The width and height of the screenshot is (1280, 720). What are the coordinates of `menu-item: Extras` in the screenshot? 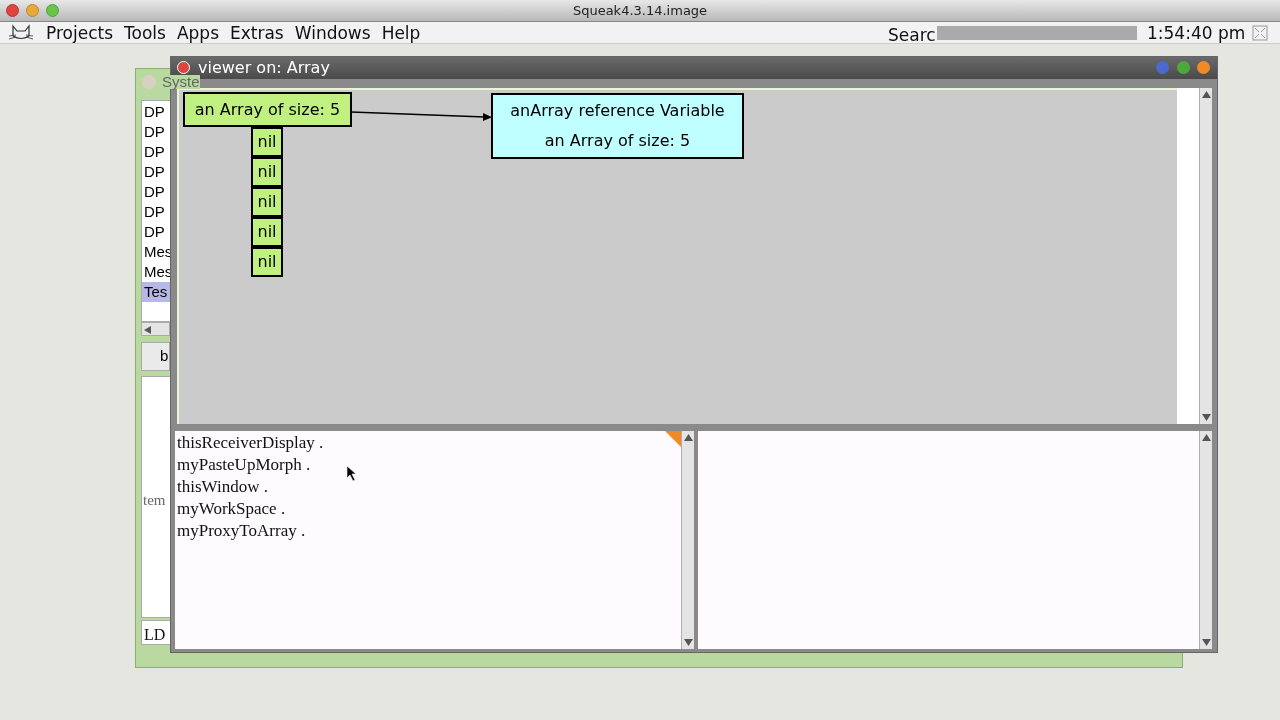 It's located at (257, 33).